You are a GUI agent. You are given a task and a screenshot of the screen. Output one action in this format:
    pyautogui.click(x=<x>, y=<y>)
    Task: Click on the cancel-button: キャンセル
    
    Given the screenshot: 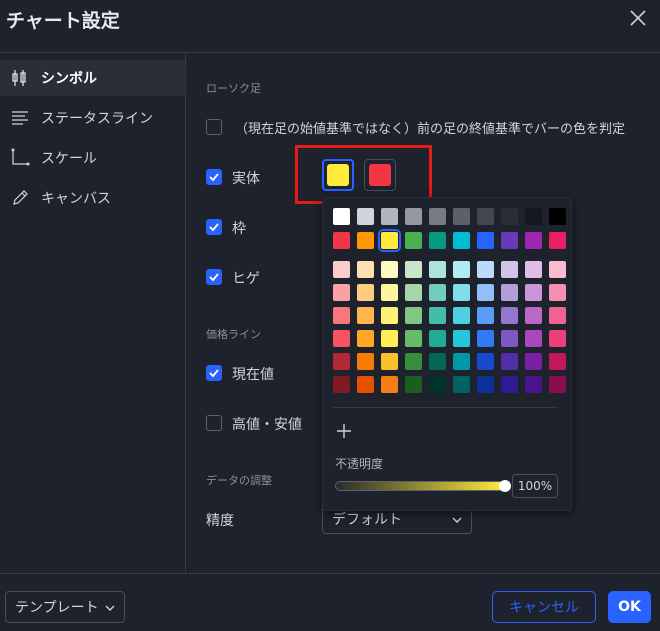 What is the action you would take?
    pyautogui.click(x=544, y=607)
    